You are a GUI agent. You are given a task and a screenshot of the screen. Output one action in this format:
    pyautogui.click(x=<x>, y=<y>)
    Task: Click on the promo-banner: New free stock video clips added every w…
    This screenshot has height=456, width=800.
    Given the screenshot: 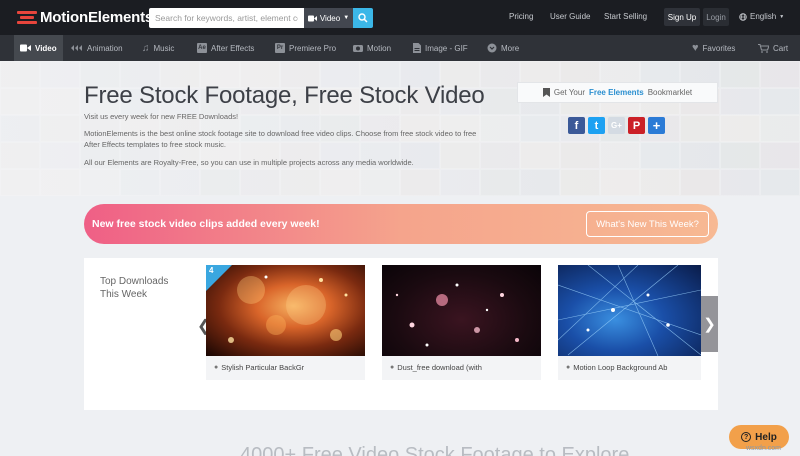 What is the action you would take?
    pyautogui.click(x=401, y=224)
    